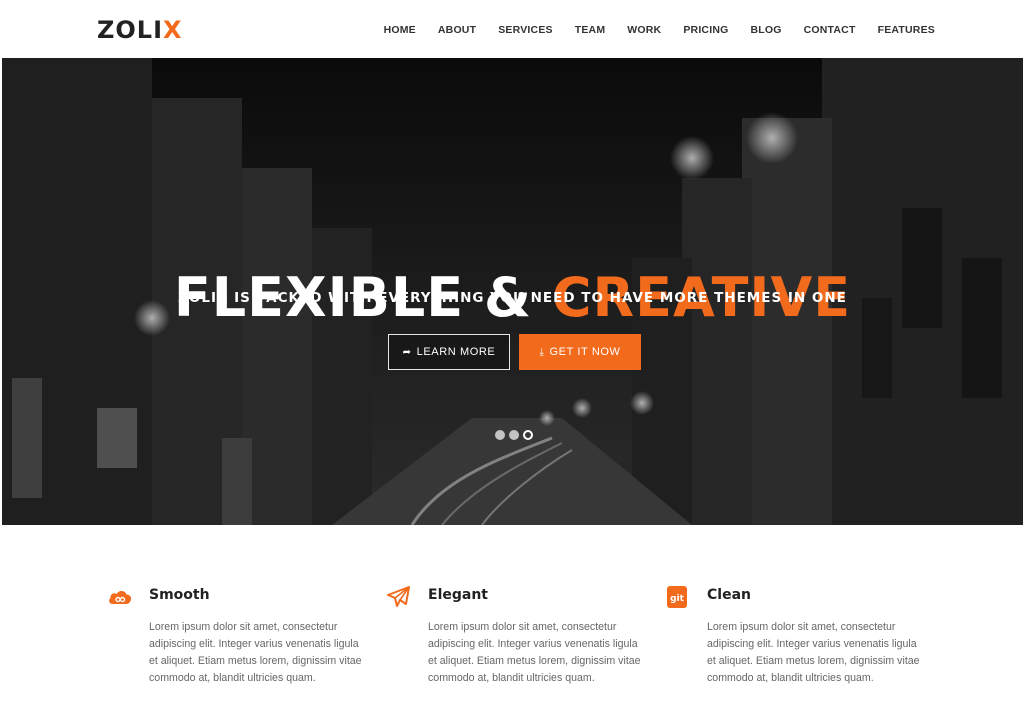 Image resolution: width=1027 pixels, height=714 pixels. I want to click on learn-more-button: ➦ LEARN MORE, so click(449, 352).